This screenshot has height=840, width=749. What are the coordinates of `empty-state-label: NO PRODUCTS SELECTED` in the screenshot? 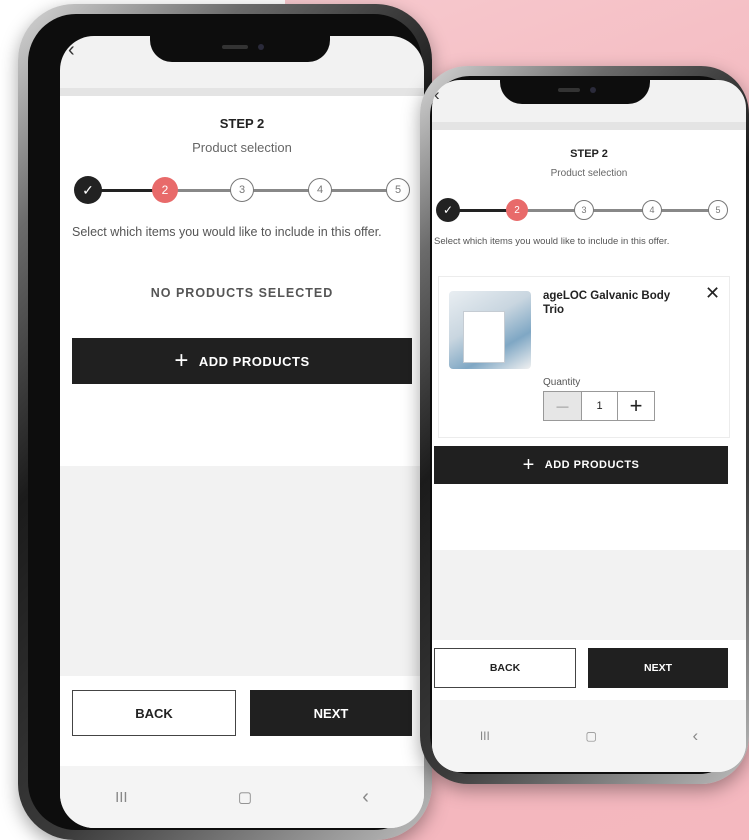 It's located at (242, 293).